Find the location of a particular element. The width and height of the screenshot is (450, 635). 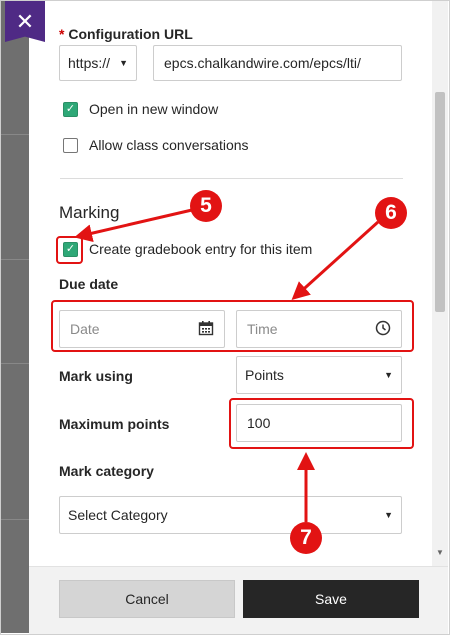

config-url-input: epcs.chalkandwire.com/epcs/lti/ is located at coordinates (277, 63).